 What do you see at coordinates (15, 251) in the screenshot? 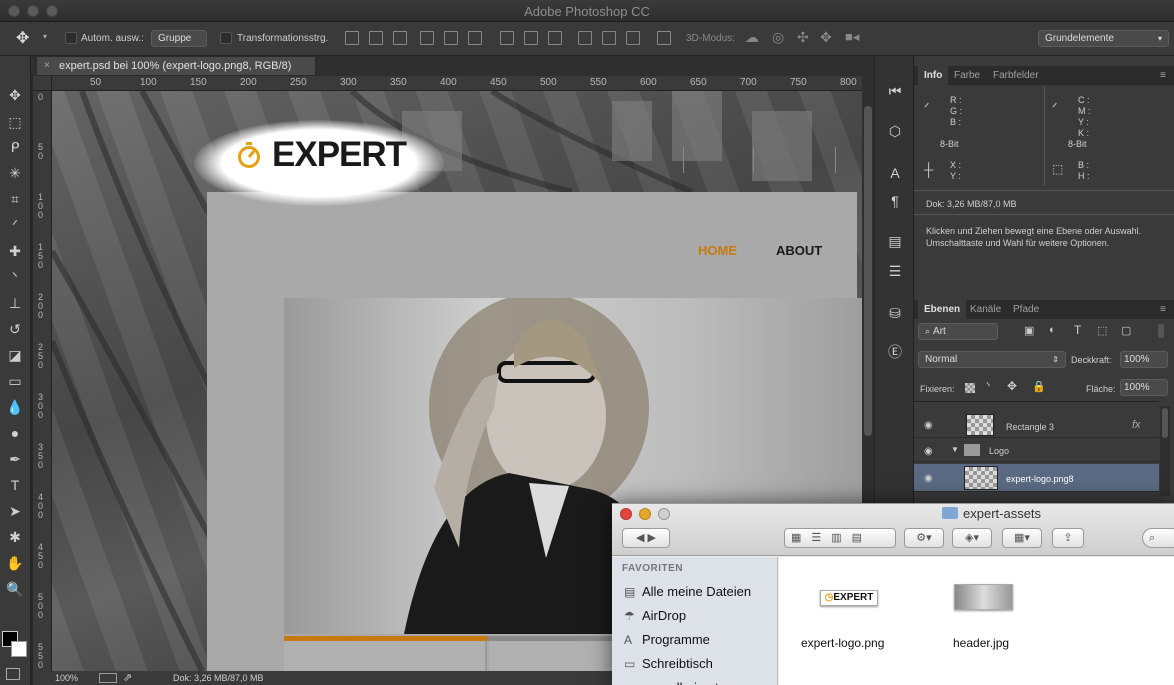
I see `healing-brush-tool-icon: ✚` at bounding box center [15, 251].